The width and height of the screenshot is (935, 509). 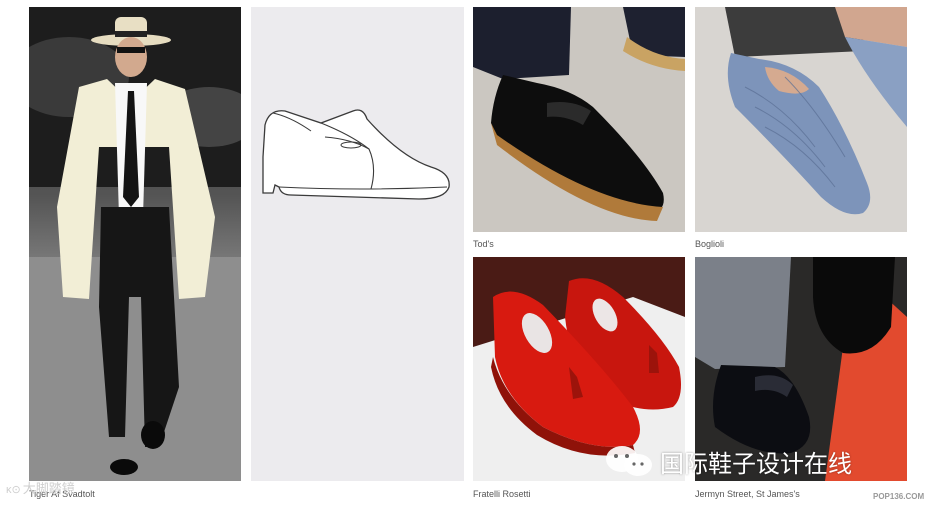 I want to click on watermark-left-text: 大脚踏镜, so click(x=48, y=488).